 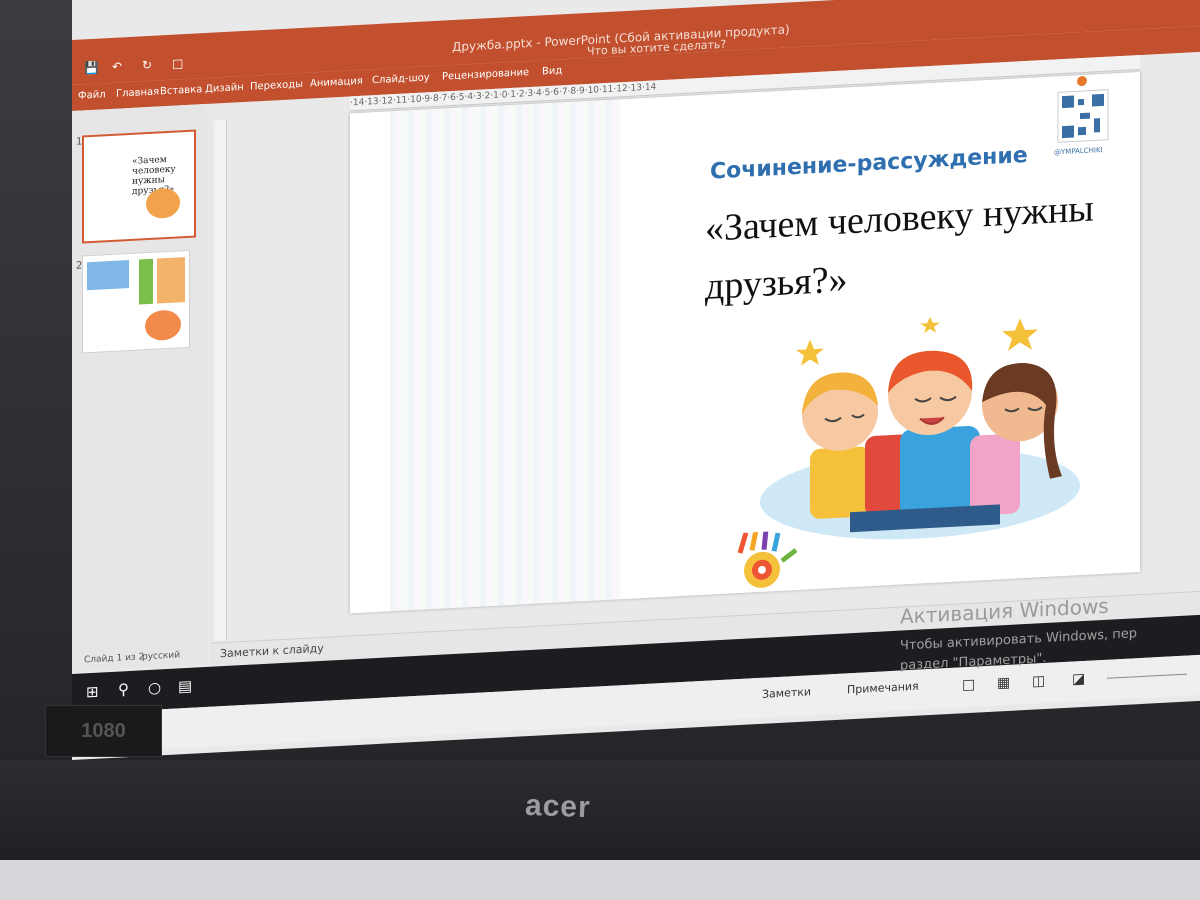 I want to click on thumb-2-blue-block, so click(x=108, y=275).